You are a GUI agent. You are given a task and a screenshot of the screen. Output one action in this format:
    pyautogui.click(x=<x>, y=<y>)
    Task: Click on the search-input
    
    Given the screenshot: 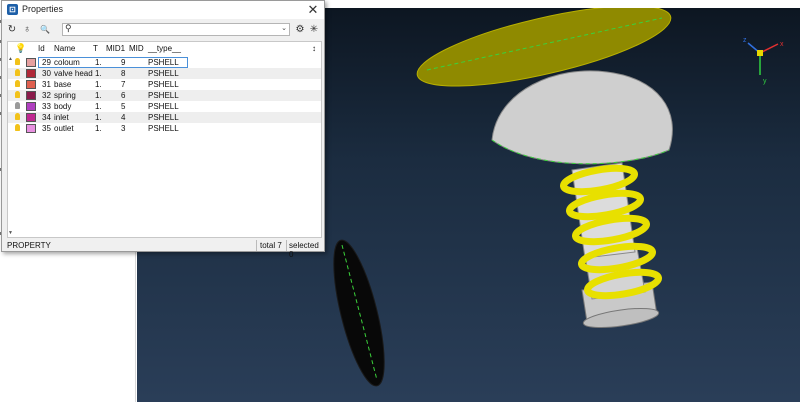 What is the action you would take?
    pyautogui.click(x=169, y=29)
    